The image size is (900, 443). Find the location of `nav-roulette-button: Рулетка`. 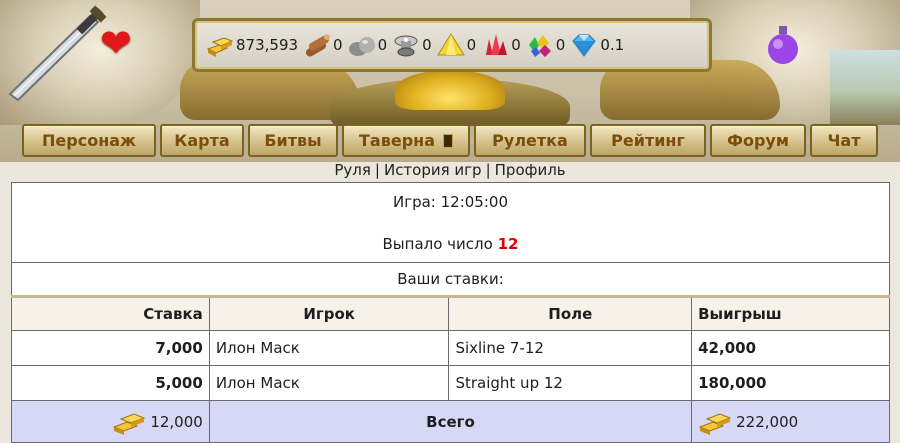

nav-roulette-button: Рулетка is located at coordinates (530, 140).